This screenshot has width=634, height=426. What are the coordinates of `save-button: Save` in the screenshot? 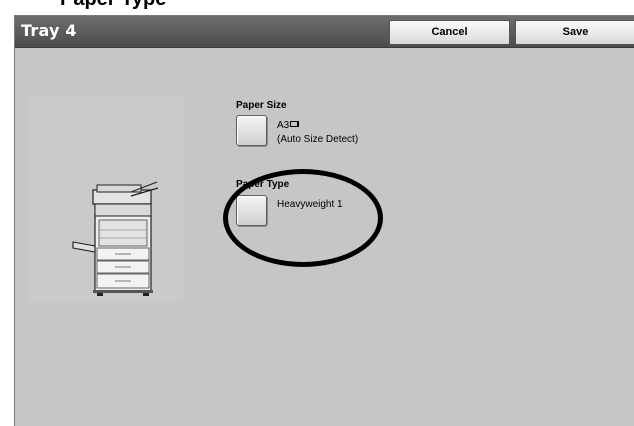 It's located at (574, 32).